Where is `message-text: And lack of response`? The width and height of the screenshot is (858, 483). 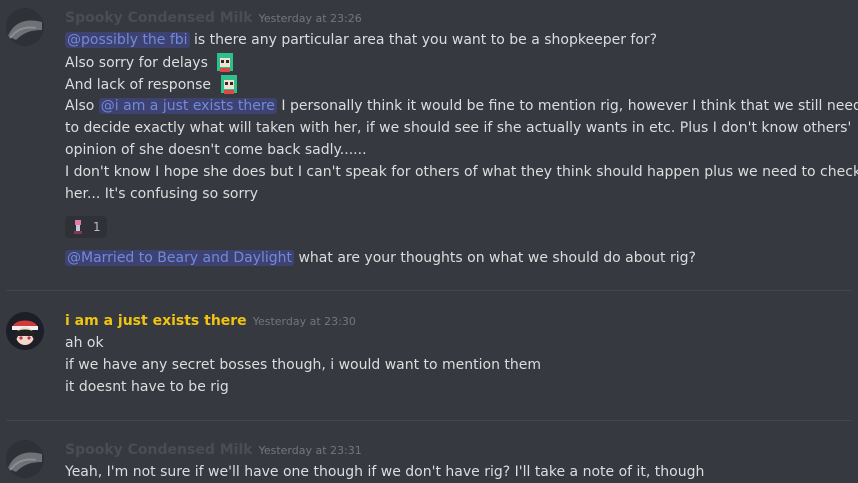 message-text: And lack of response is located at coordinates (138, 85).